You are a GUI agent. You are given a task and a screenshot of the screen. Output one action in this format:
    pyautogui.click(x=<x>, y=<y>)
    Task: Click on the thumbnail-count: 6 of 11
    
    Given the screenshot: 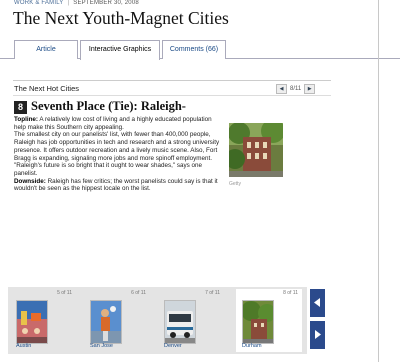 What is the action you would take?
    pyautogui.click(x=138, y=293)
    